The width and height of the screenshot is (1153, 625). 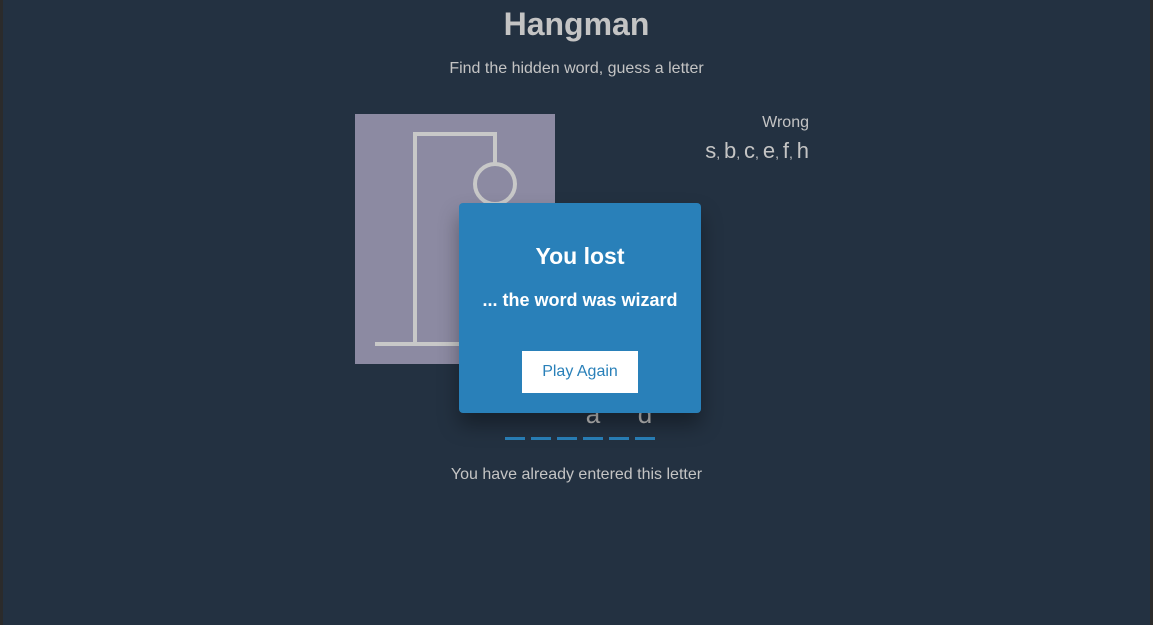 I want to click on notification-message: You have already entered this letter, so click(x=576, y=474).